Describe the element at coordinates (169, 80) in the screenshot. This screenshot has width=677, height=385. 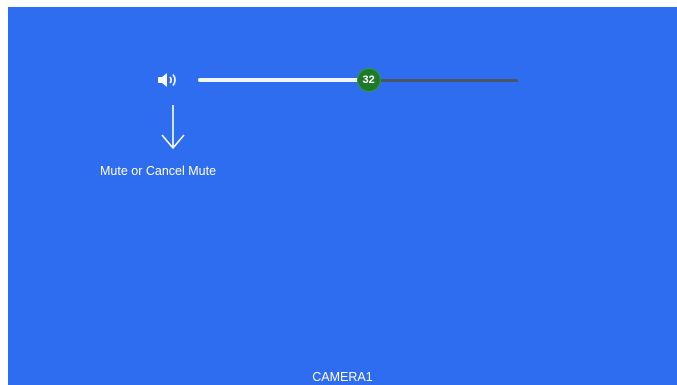
I see `speaker-icon` at that location.